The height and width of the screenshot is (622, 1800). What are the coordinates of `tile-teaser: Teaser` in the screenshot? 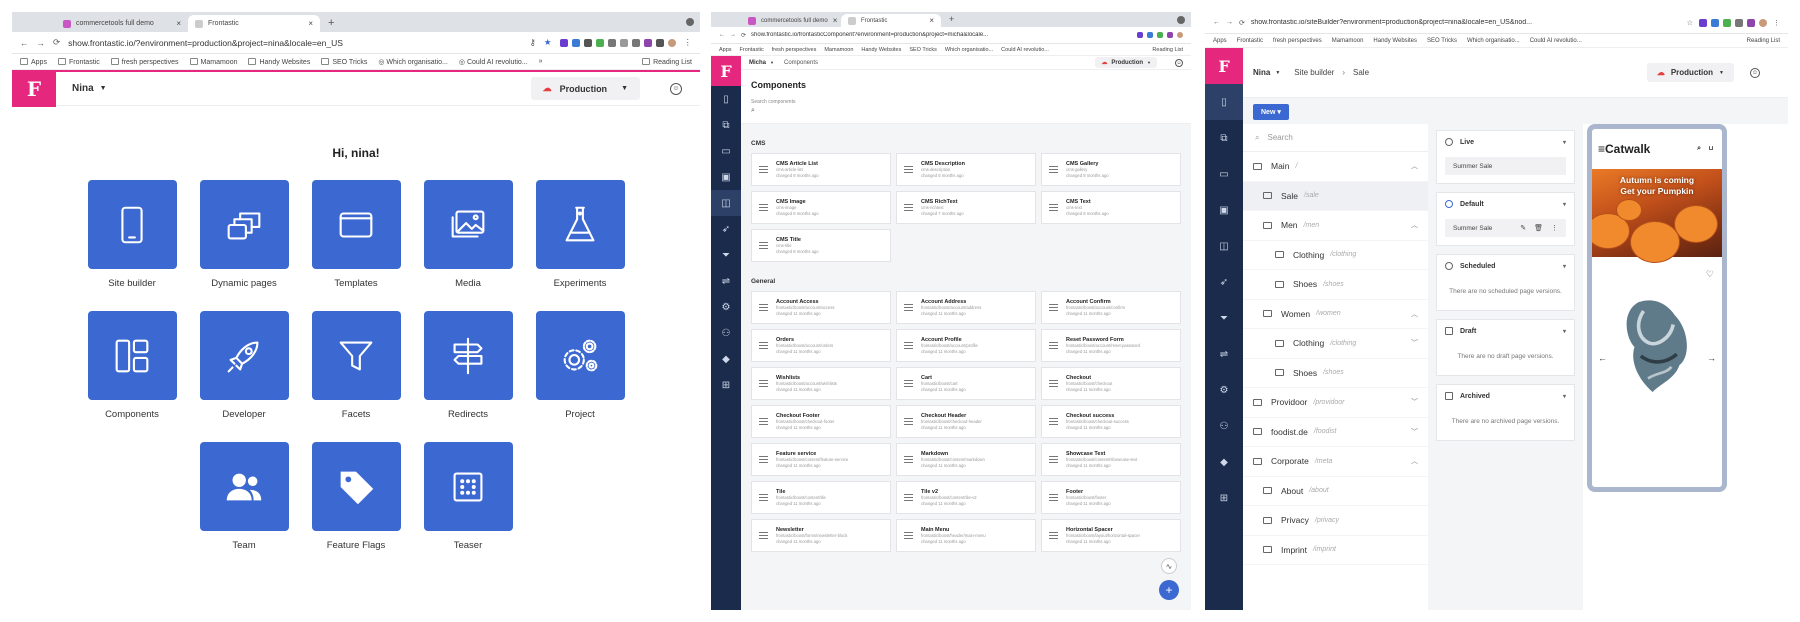 It's located at (468, 496).